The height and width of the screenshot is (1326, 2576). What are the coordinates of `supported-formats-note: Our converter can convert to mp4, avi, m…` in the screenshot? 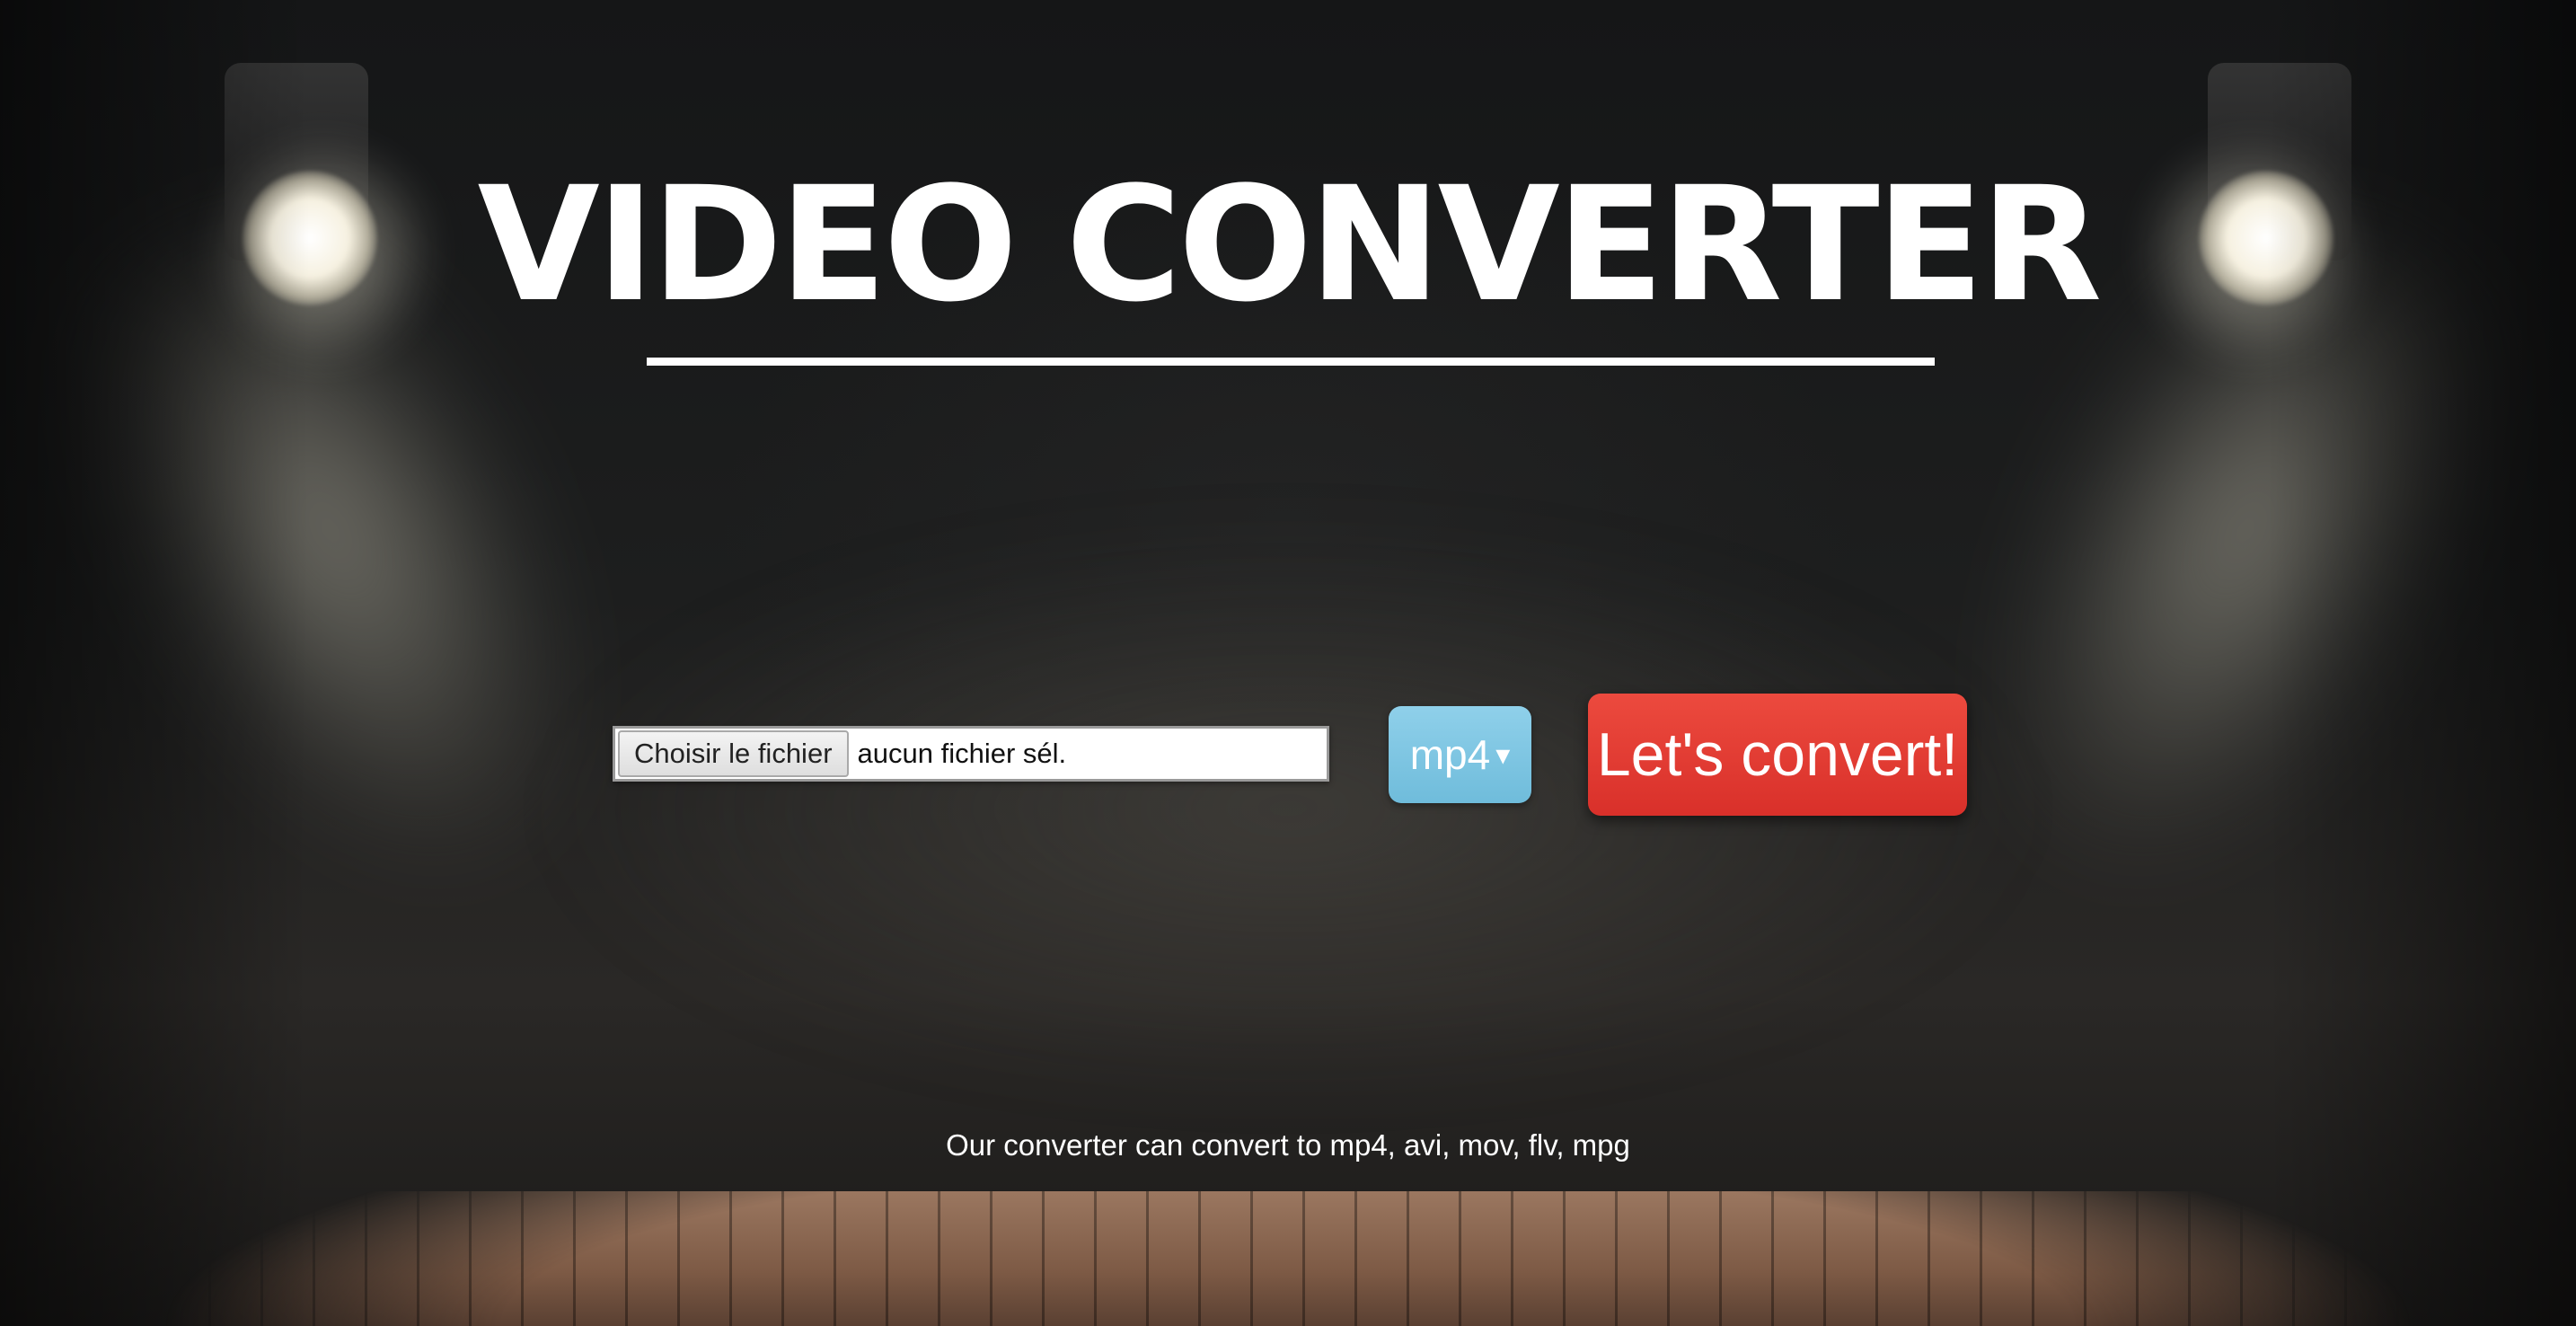 It's located at (1288, 1145).